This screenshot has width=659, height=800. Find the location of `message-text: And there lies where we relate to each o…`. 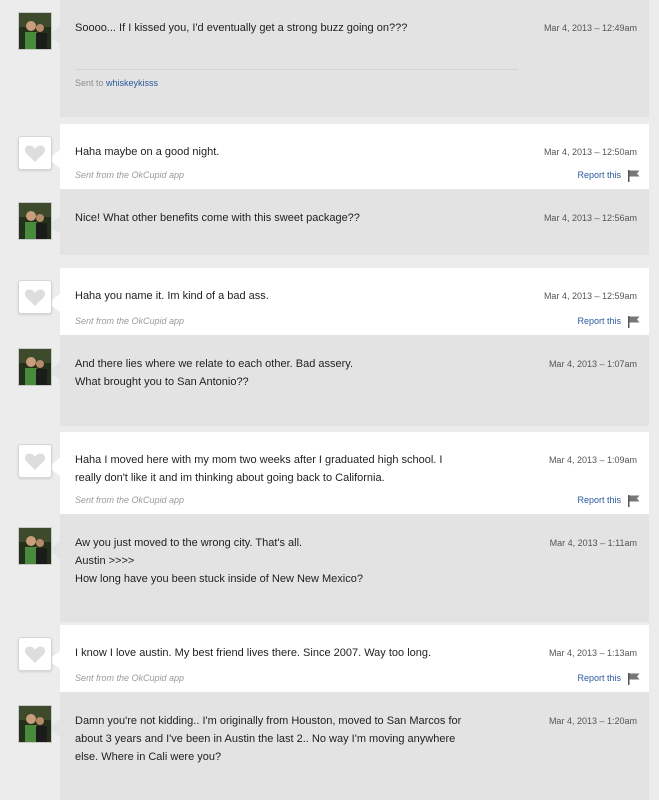

message-text: And there lies where we relate to each o… is located at coordinates (285, 373).